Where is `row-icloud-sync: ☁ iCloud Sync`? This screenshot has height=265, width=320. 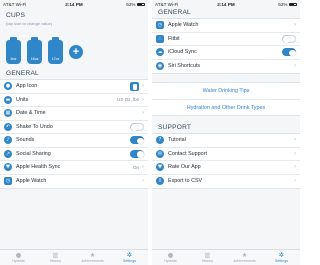
row-icloud-sync: ☁ iCloud Sync is located at coordinates (226, 53).